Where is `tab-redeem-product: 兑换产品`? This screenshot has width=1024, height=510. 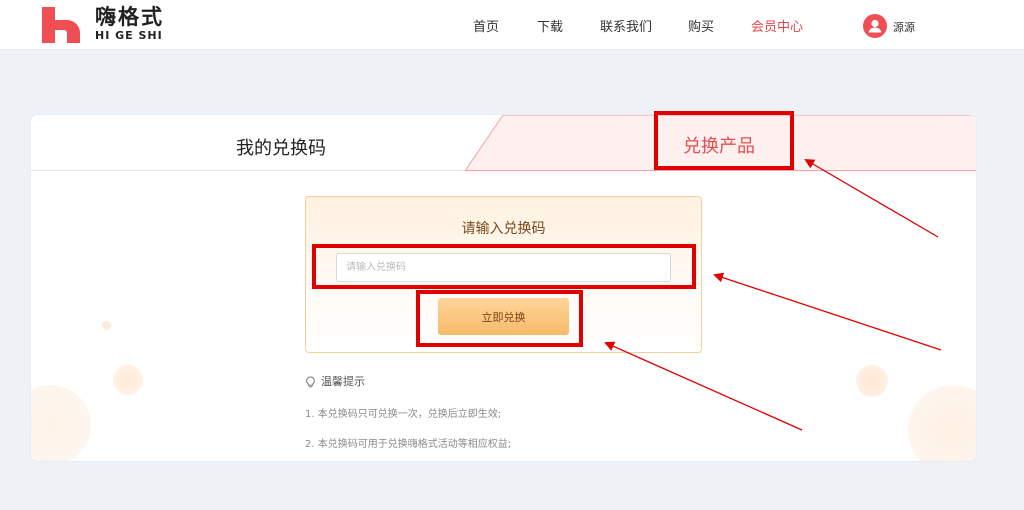 tab-redeem-product: 兑换产品 is located at coordinates (719, 145).